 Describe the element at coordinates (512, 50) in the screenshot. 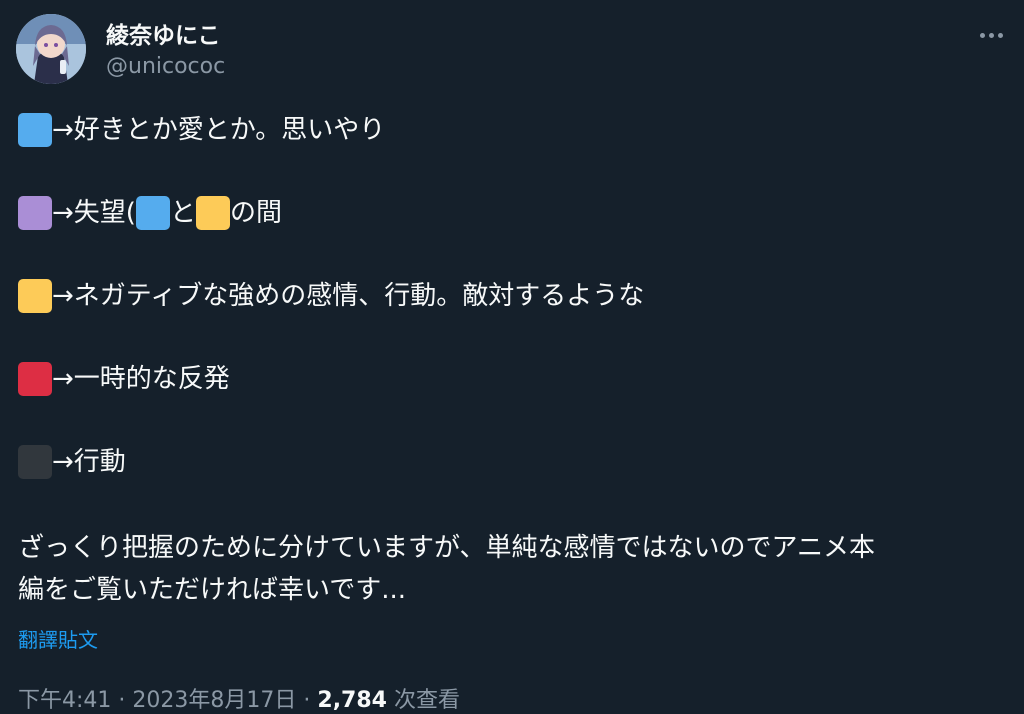

I see `tweet-header: 綾奈ゆにこ @unicococ` at that location.